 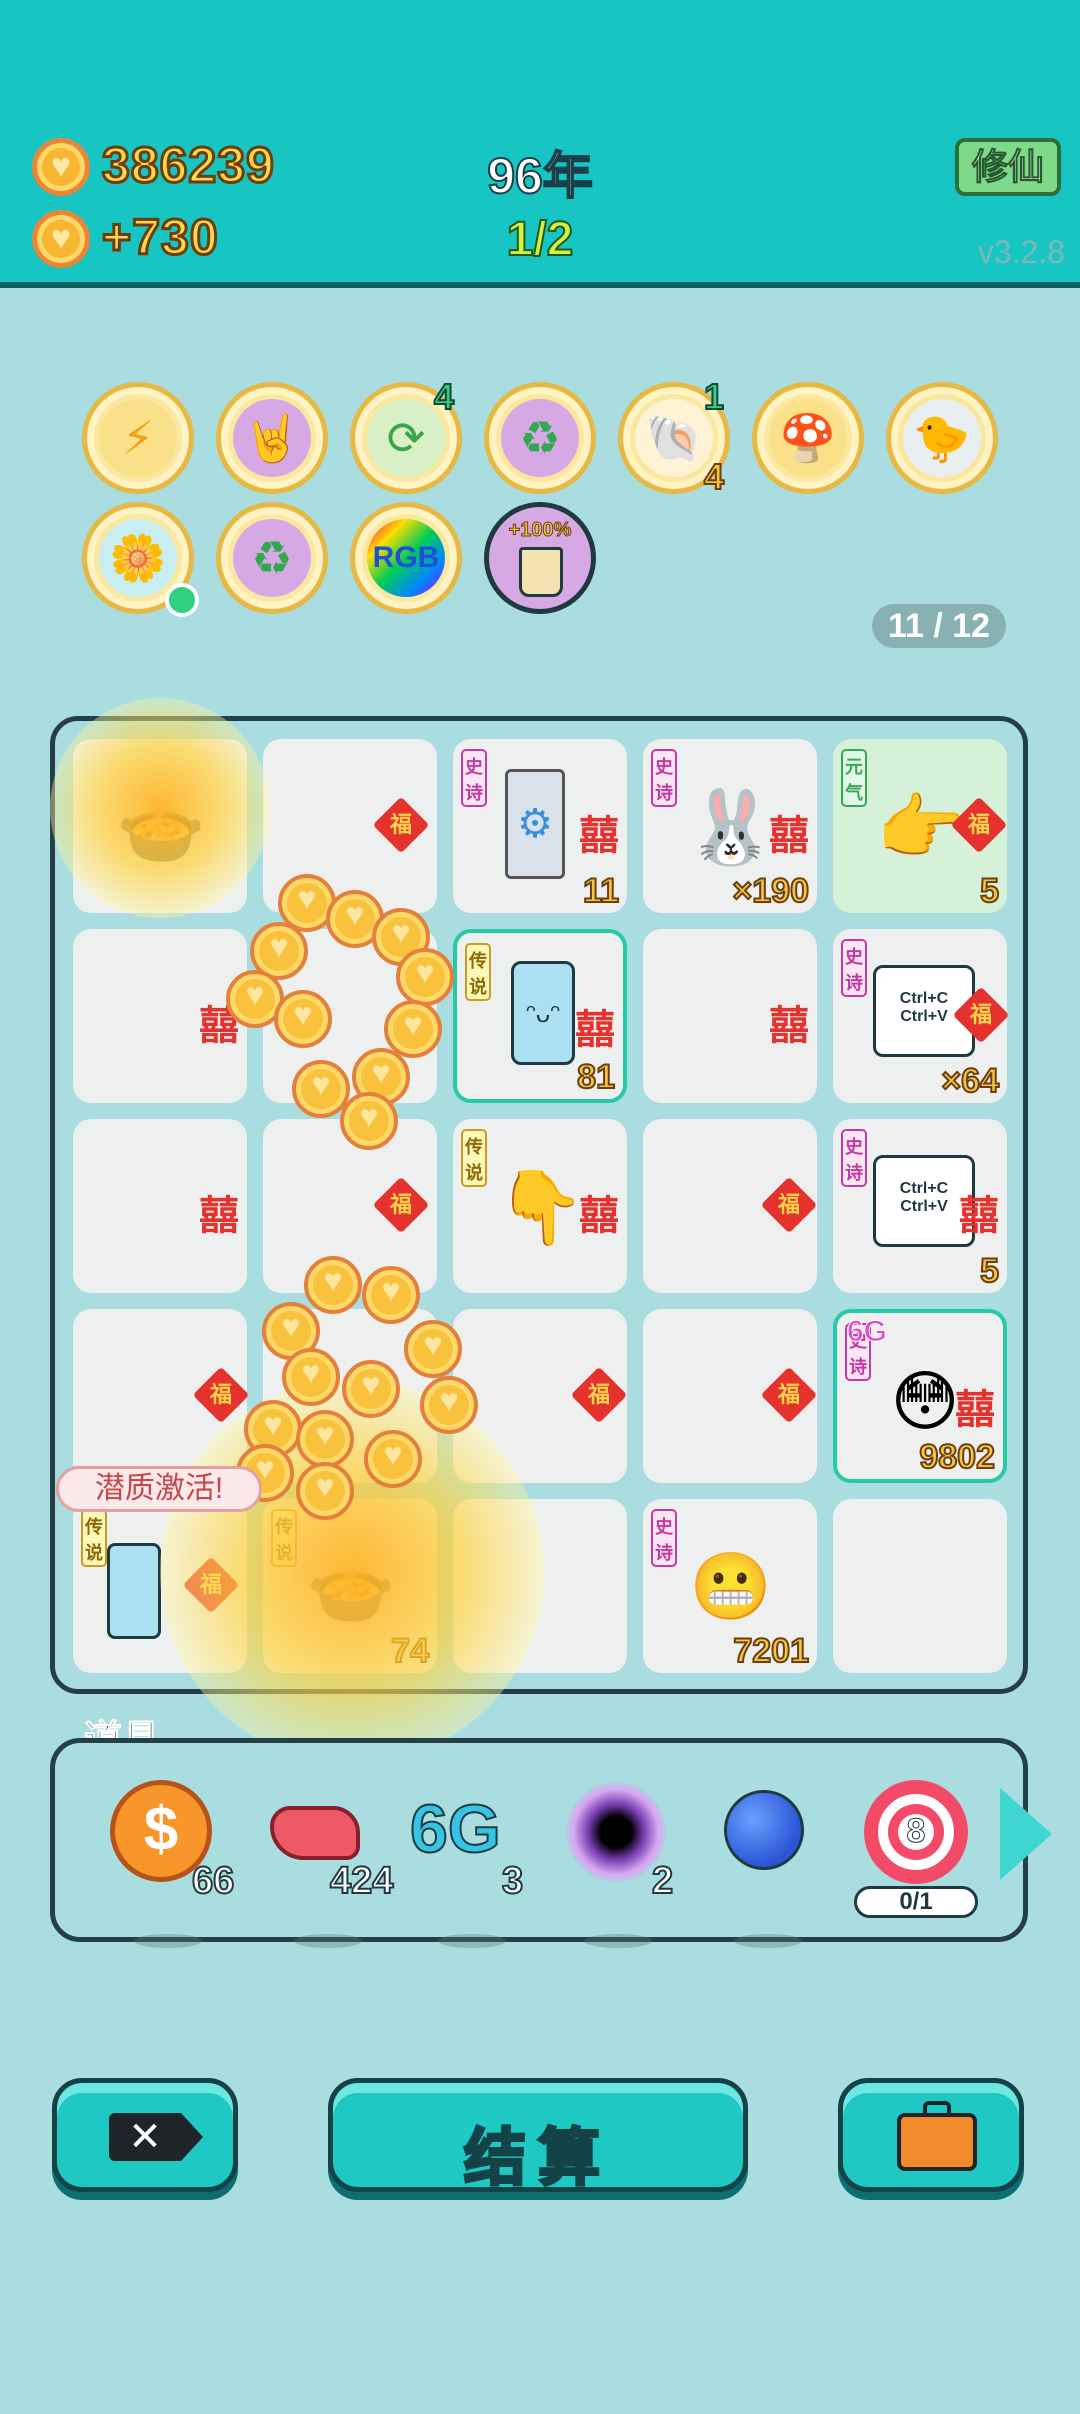 What do you see at coordinates (616, 1832) in the screenshot?
I see `black-hole-icon` at bounding box center [616, 1832].